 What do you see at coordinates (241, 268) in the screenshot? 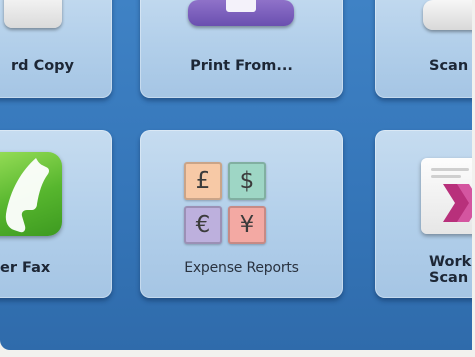
I see `tile-expense-reports-label: Expense Reports` at bounding box center [241, 268].